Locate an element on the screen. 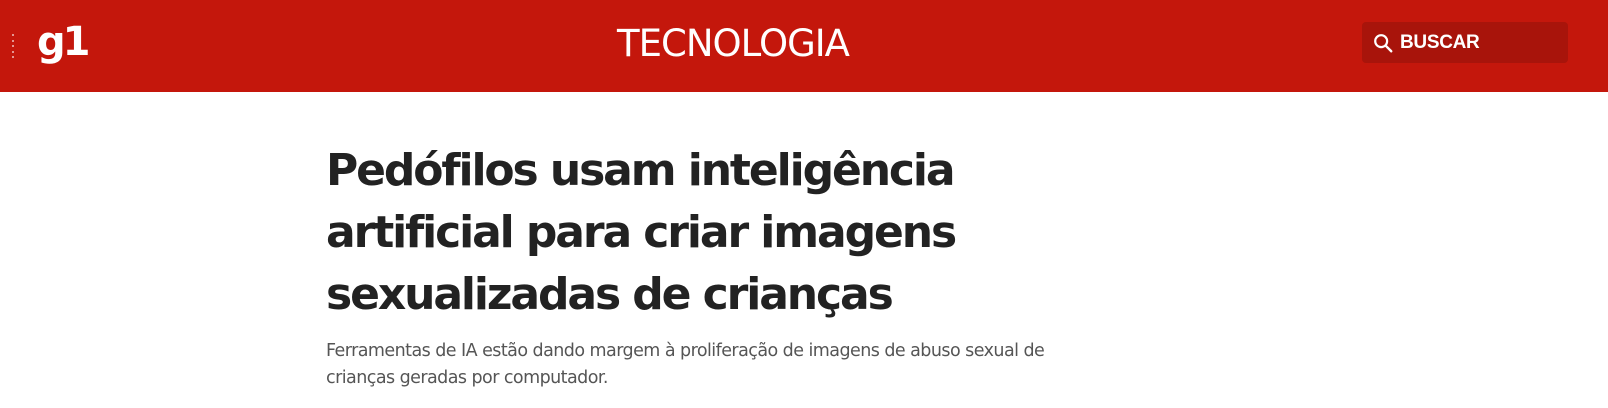  search-button: BUSCAR is located at coordinates (1465, 42).